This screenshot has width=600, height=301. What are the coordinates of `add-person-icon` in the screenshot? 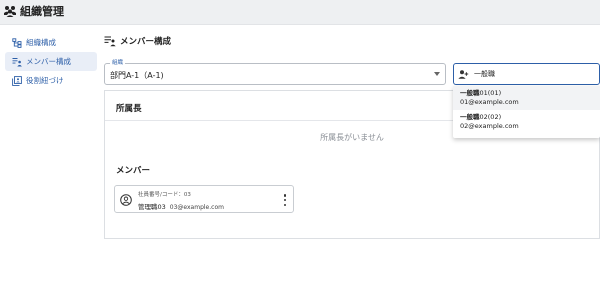 It's located at (463, 74).